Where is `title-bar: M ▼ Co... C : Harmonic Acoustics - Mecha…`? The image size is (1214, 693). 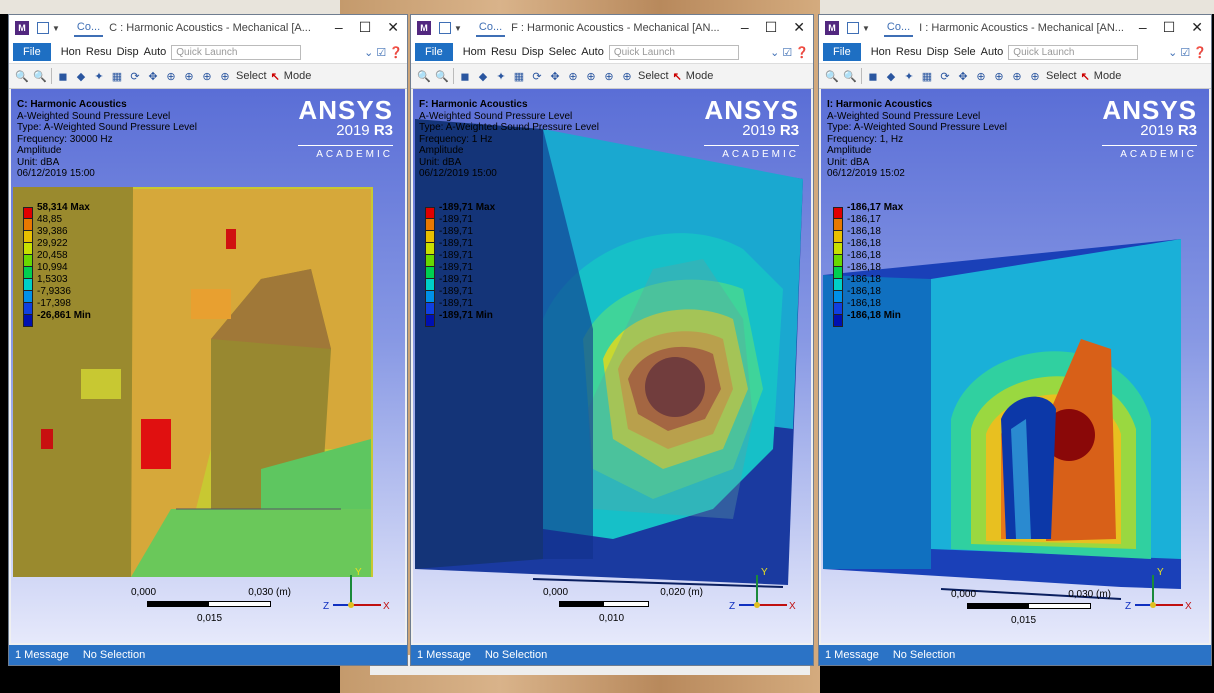 title-bar: M ▼ Co... C : Harmonic Acoustics - Mecha… is located at coordinates (208, 28).